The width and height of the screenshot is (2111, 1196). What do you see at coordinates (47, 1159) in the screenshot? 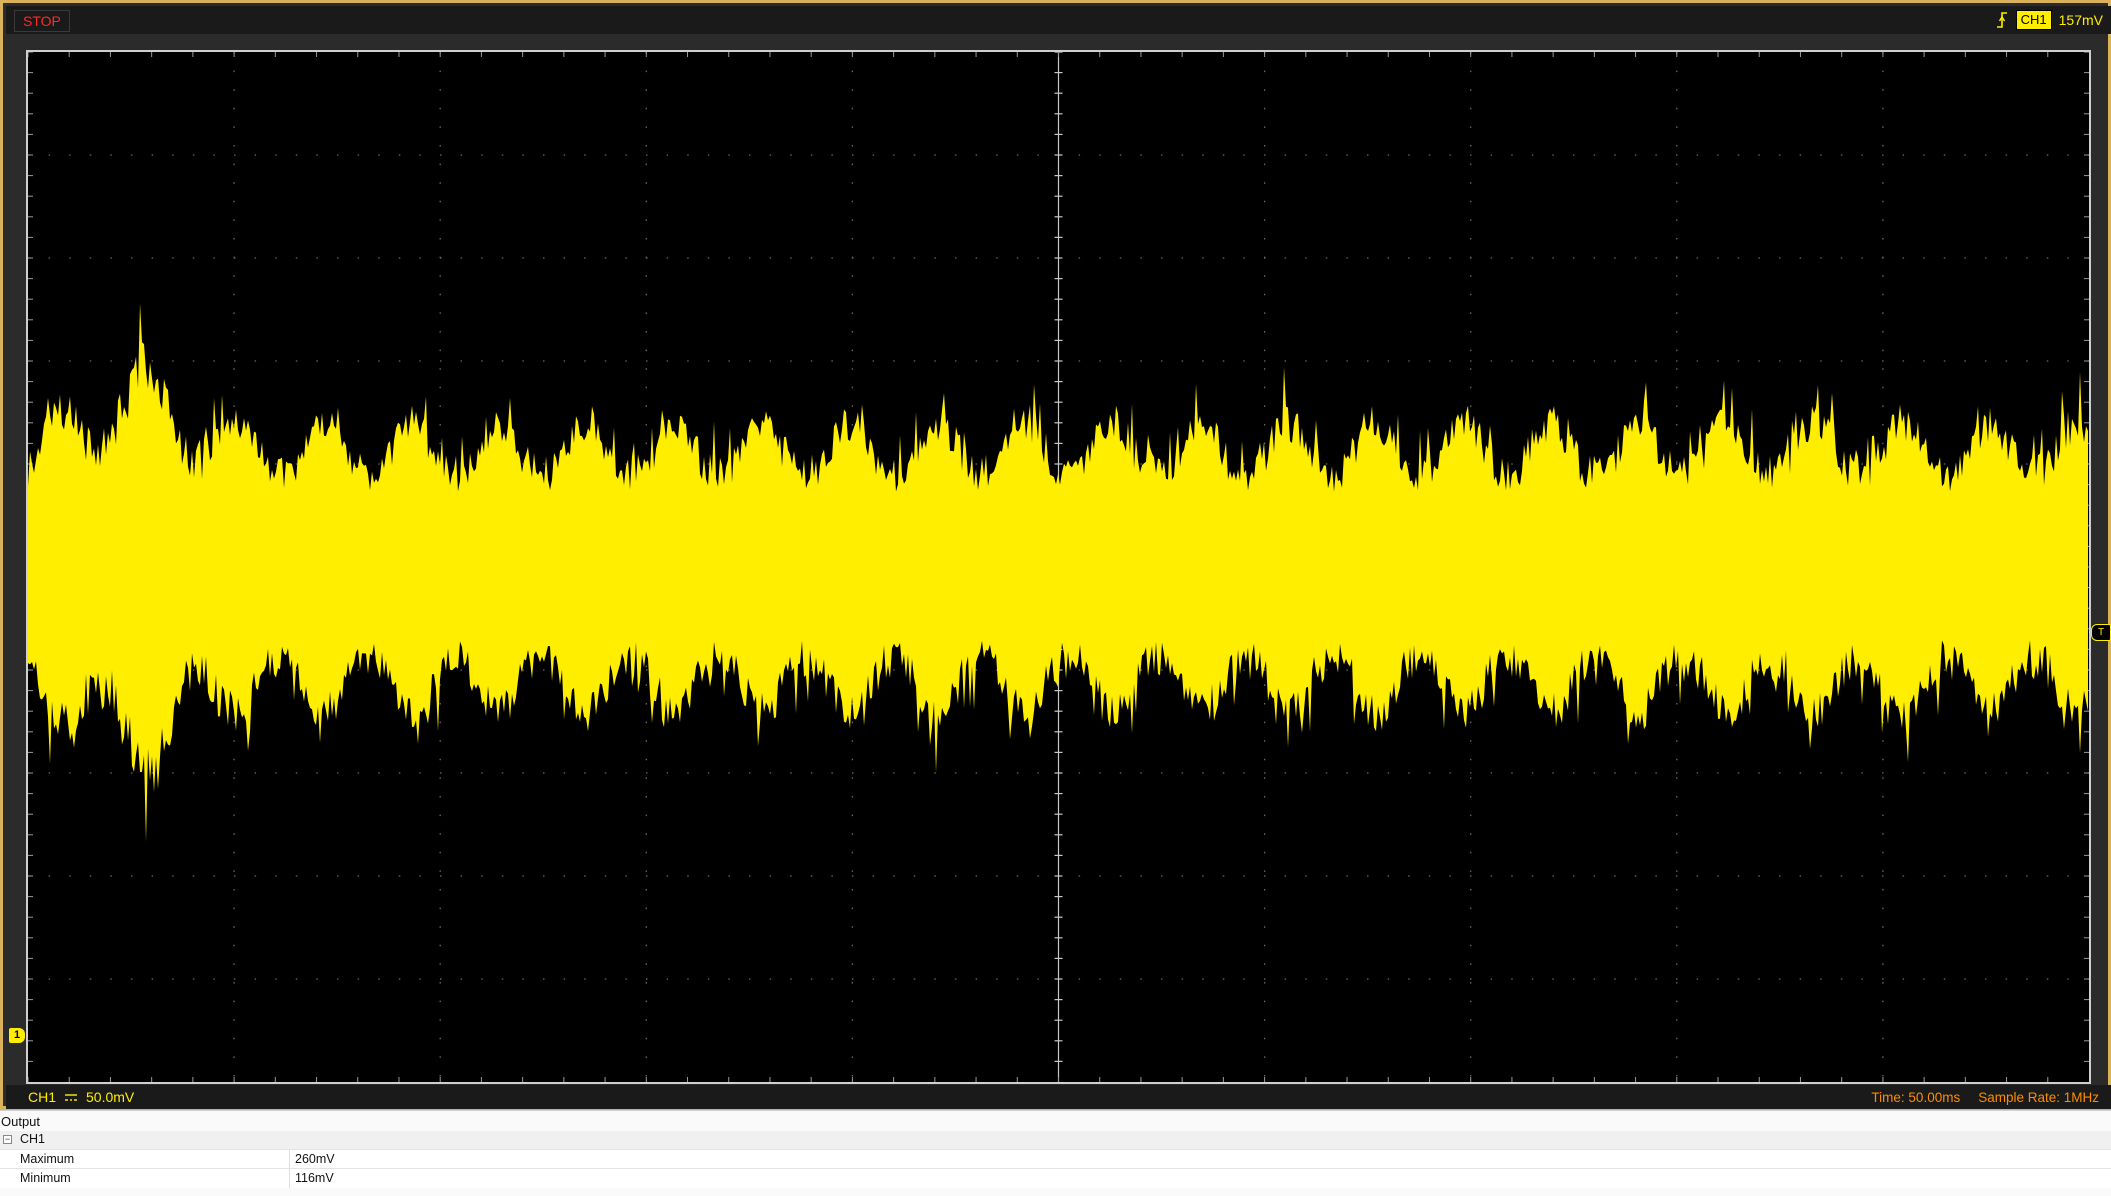
I see `measurement-name: Maximum` at bounding box center [47, 1159].